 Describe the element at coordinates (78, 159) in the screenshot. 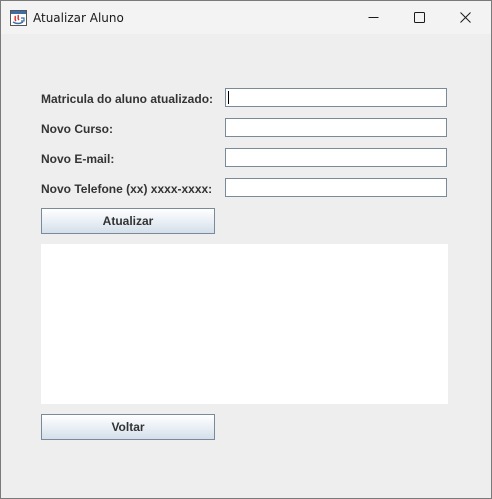

I see `email-label: Novo E-mail:` at that location.